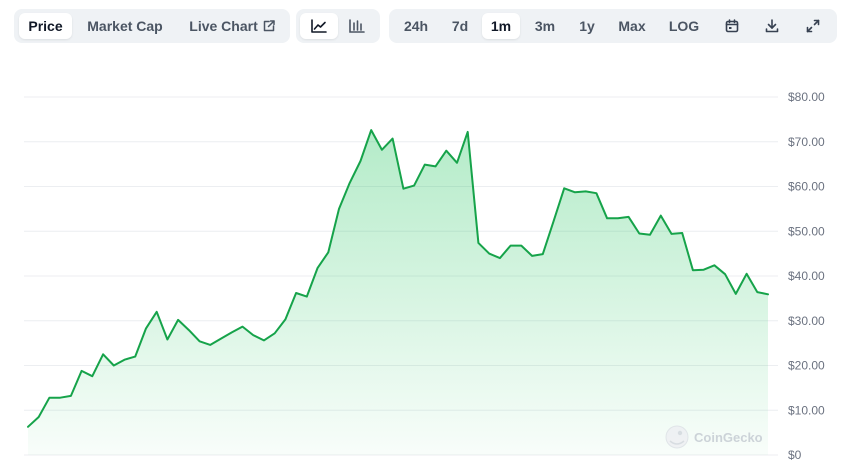 This screenshot has height=475, width=858. I want to click on coingecko-watermark: CoinGecko, so click(714, 437).